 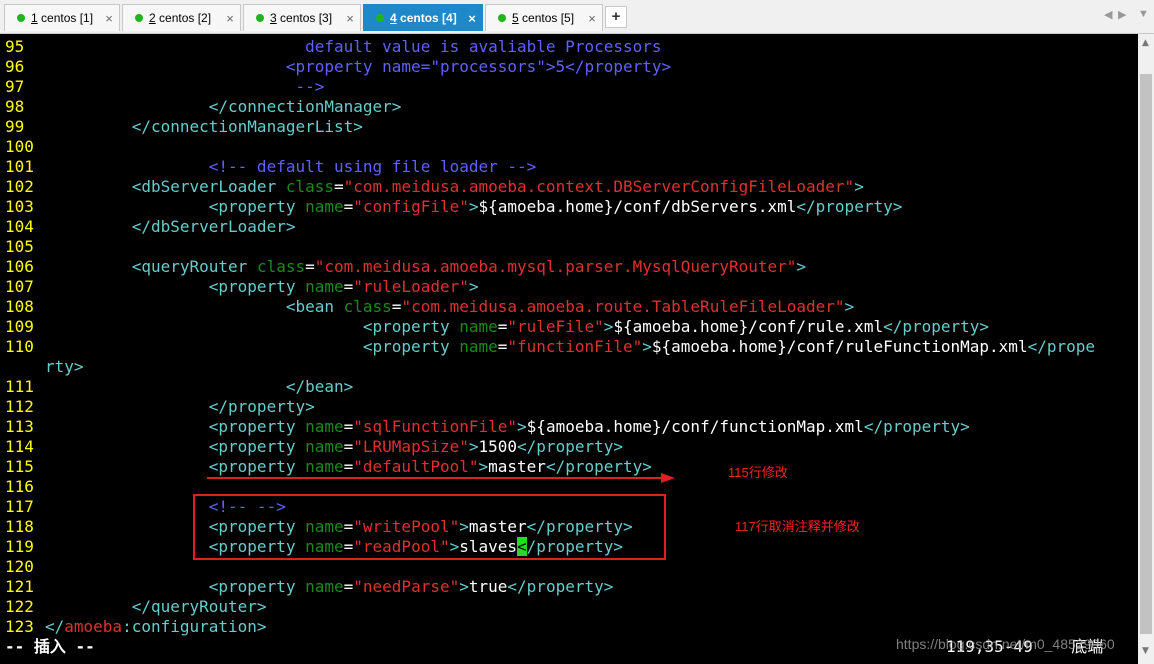 I want to click on editor-line: 104 </dbServerLoader>, so click(x=150, y=227).